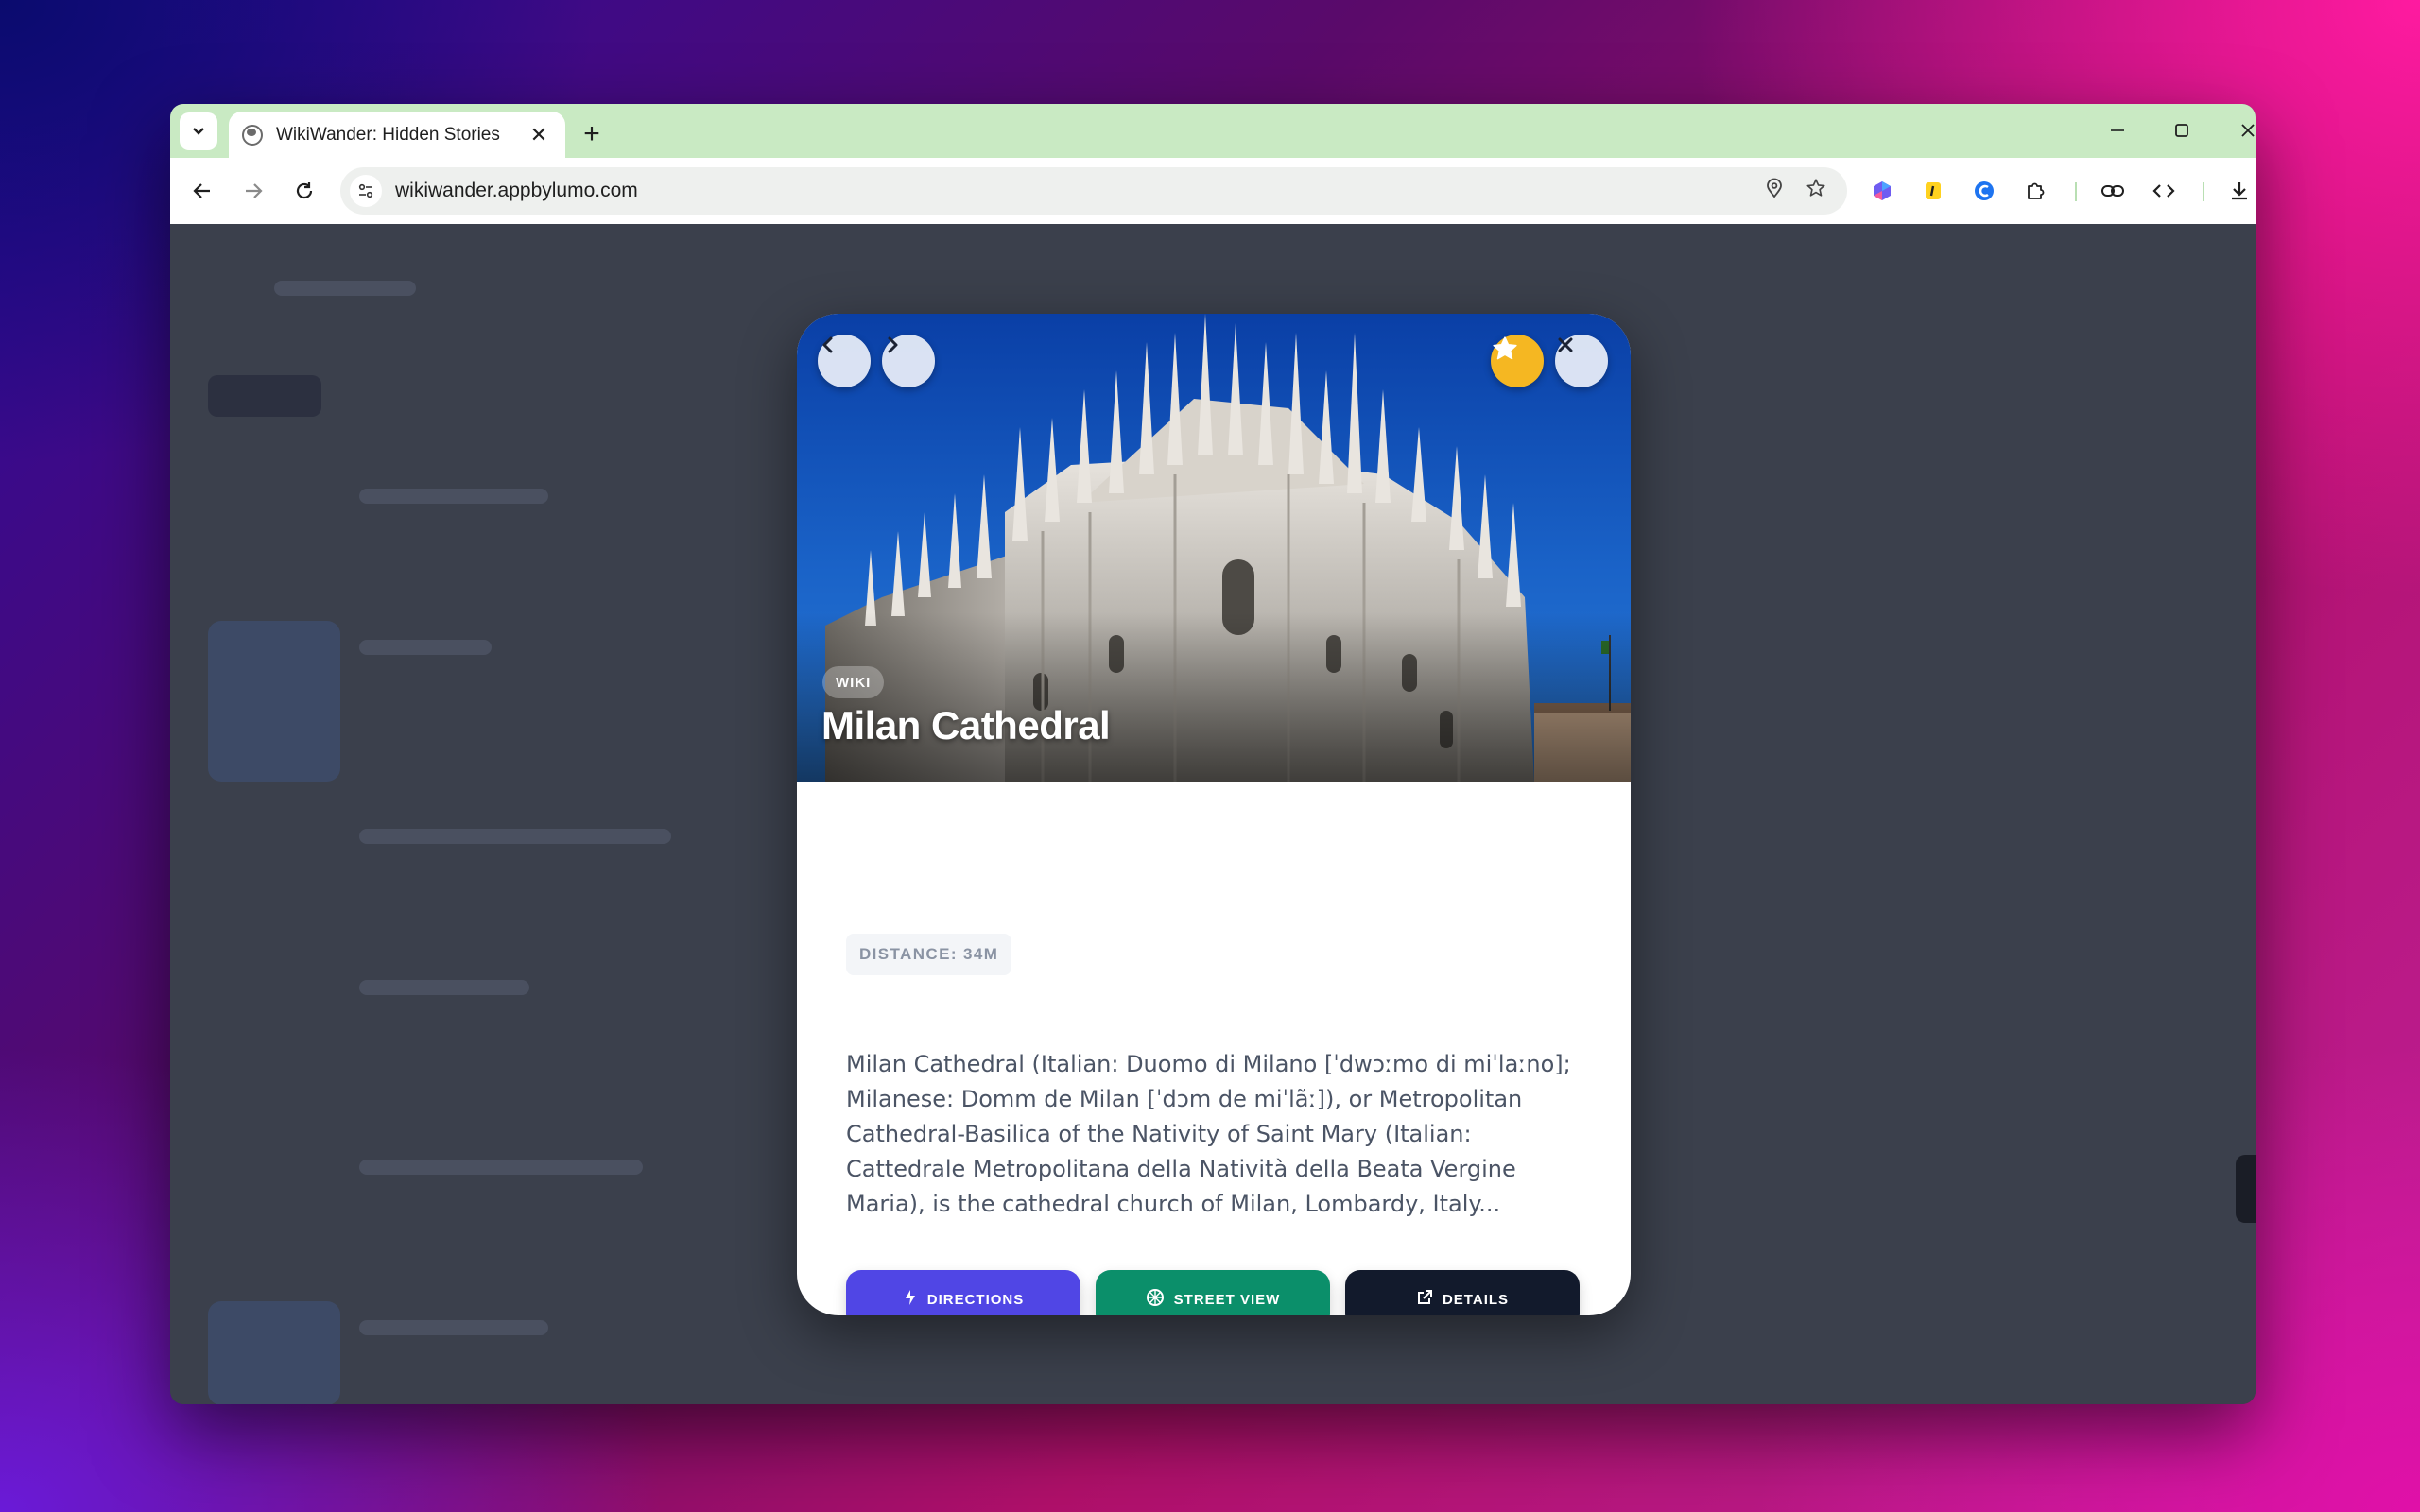 Image resolution: width=2420 pixels, height=1512 pixels. I want to click on previous-button, so click(845, 361).